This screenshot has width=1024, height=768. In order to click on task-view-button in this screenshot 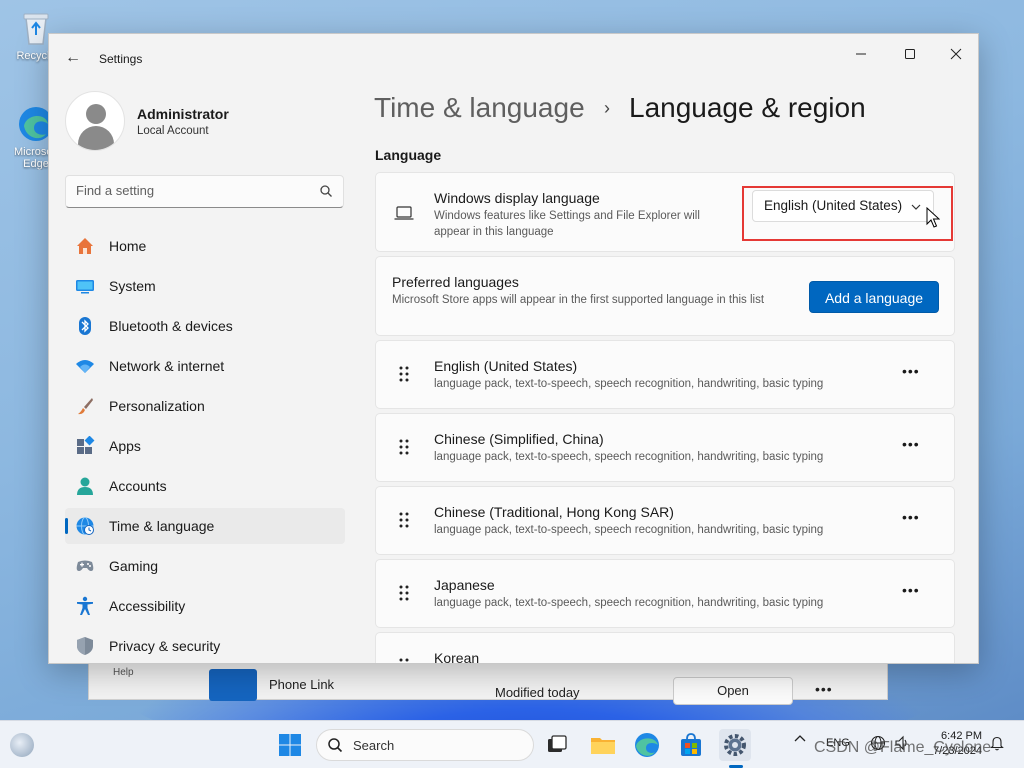, I will do `click(557, 745)`.